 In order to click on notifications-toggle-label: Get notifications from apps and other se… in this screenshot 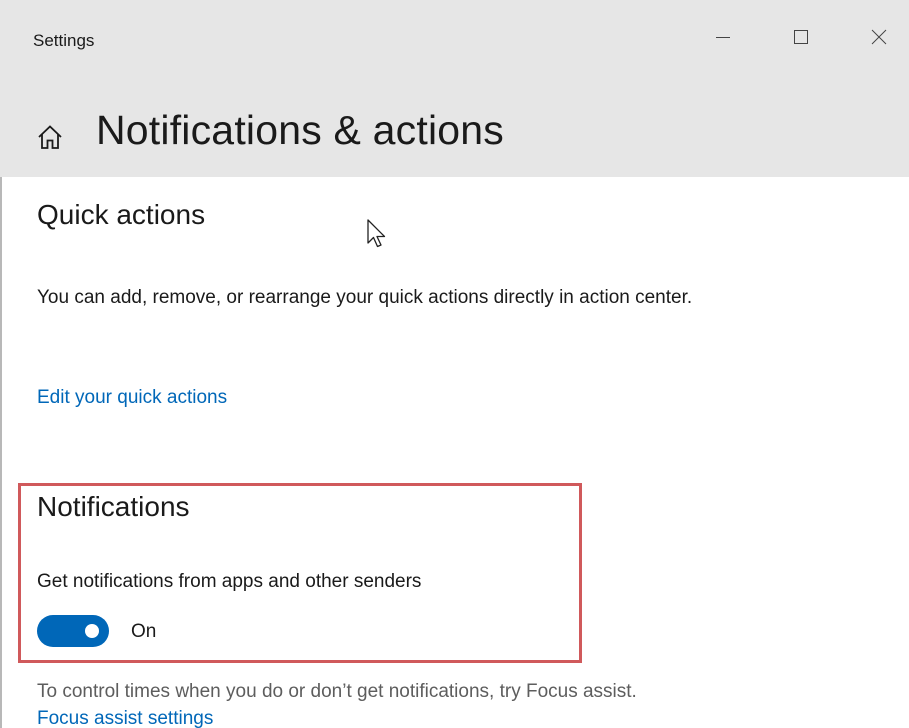, I will do `click(229, 581)`.